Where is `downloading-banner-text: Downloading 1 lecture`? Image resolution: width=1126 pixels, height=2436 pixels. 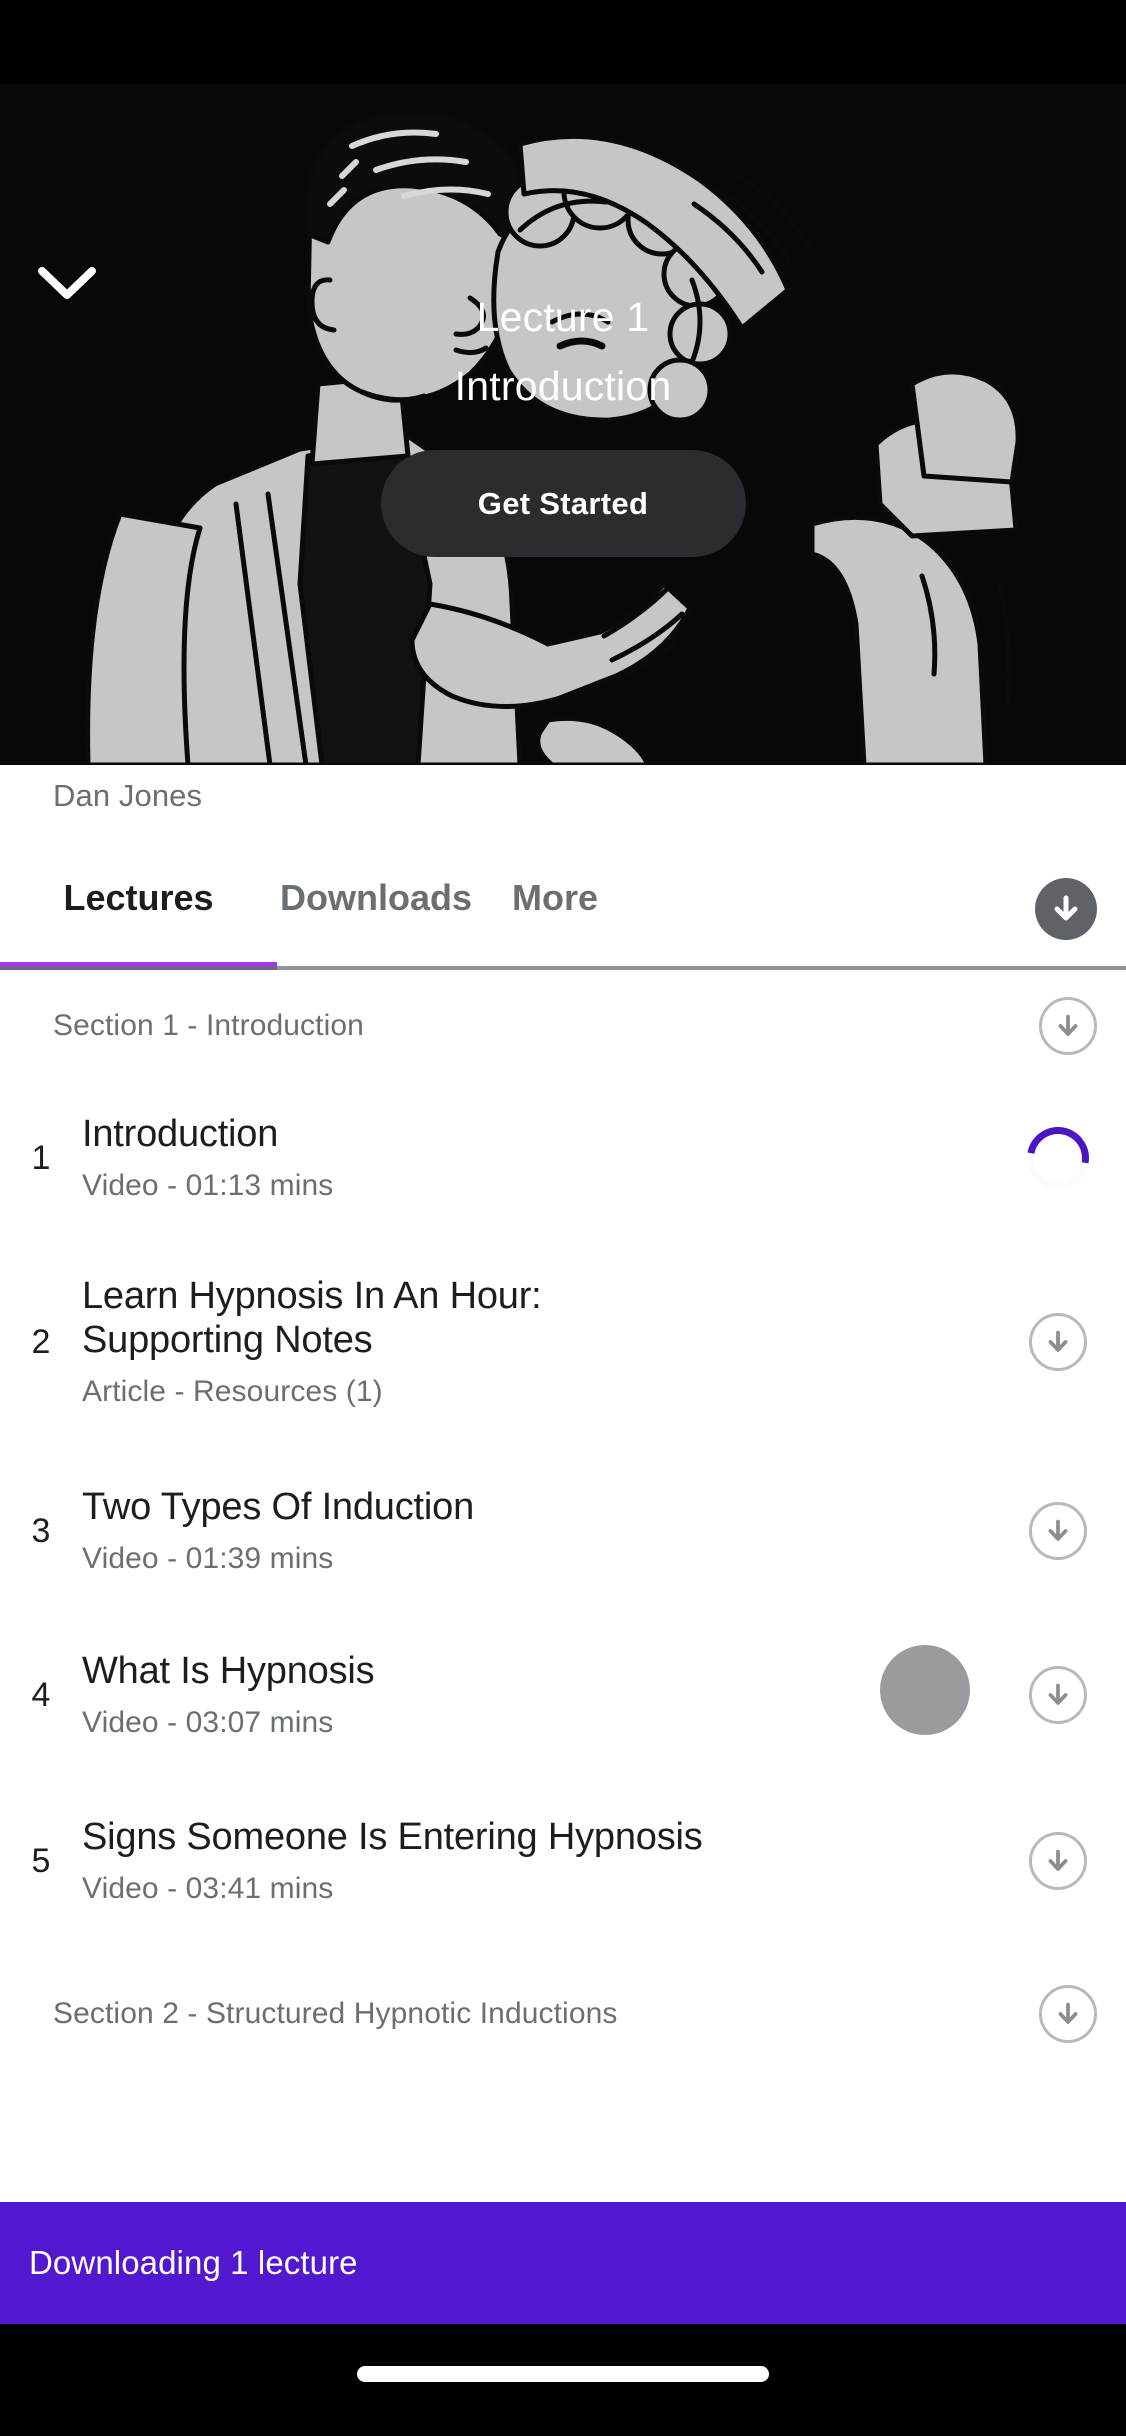
downloading-banner-text: Downloading 1 lecture is located at coordinates (193, 2262).